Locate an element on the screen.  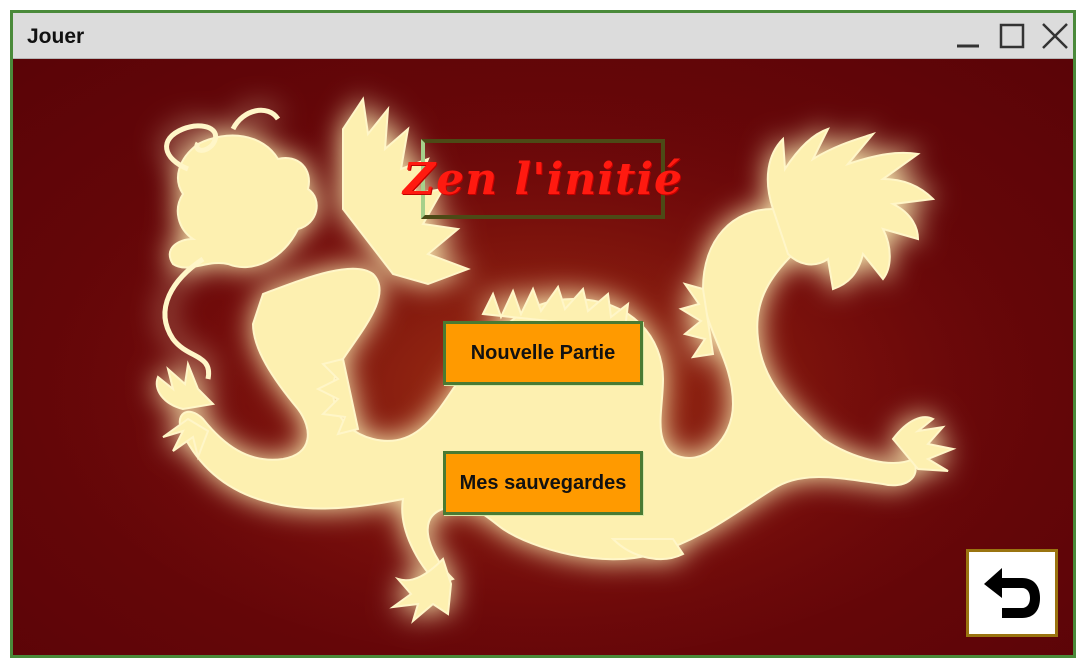
game-title-frame: Zen l'initié is located at coordinates (542, 179).